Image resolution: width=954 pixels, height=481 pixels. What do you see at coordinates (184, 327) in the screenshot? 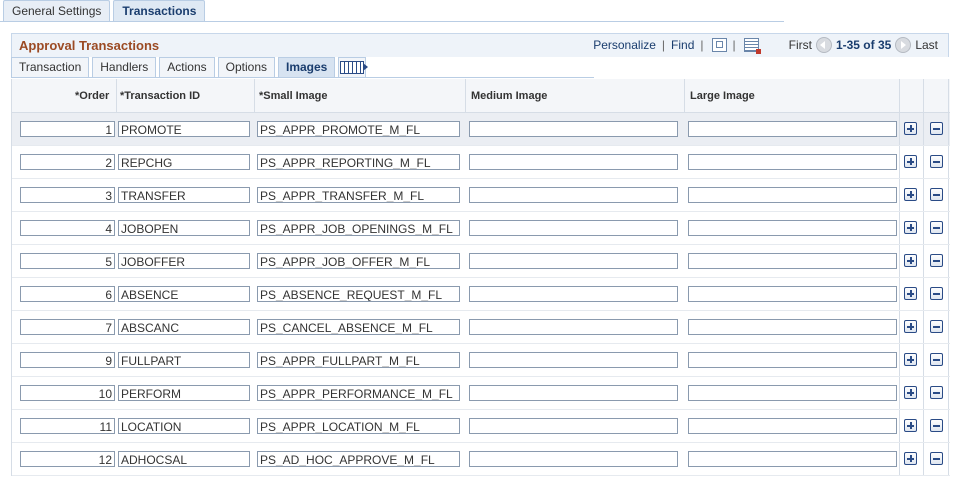
I see `transaction-id-field: ABSCANC` at bounding box center [184, 327].